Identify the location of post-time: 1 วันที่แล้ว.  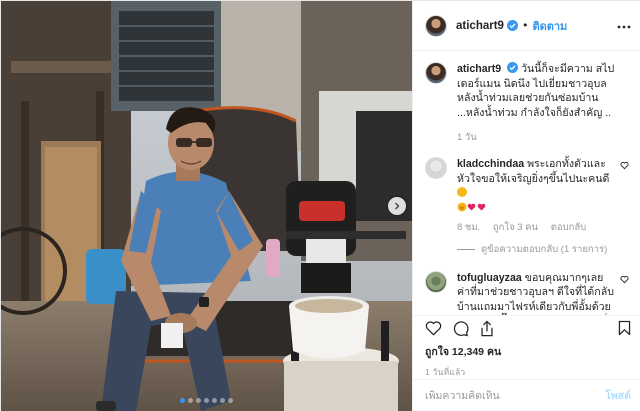
(445, 372).